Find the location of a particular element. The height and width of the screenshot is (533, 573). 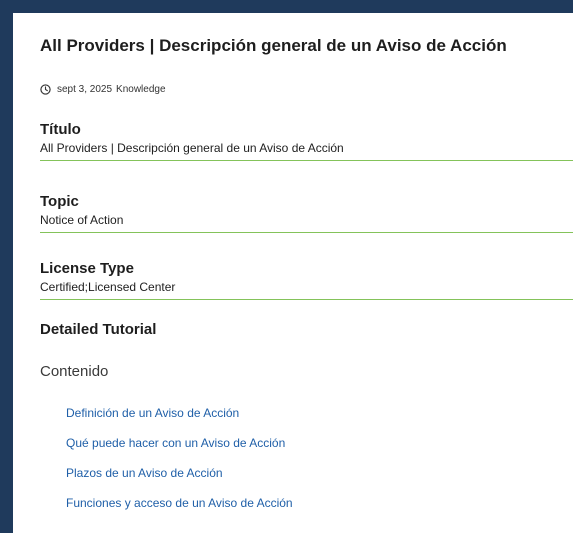

toc-title: Contenido is located at coordinates (74, 371).